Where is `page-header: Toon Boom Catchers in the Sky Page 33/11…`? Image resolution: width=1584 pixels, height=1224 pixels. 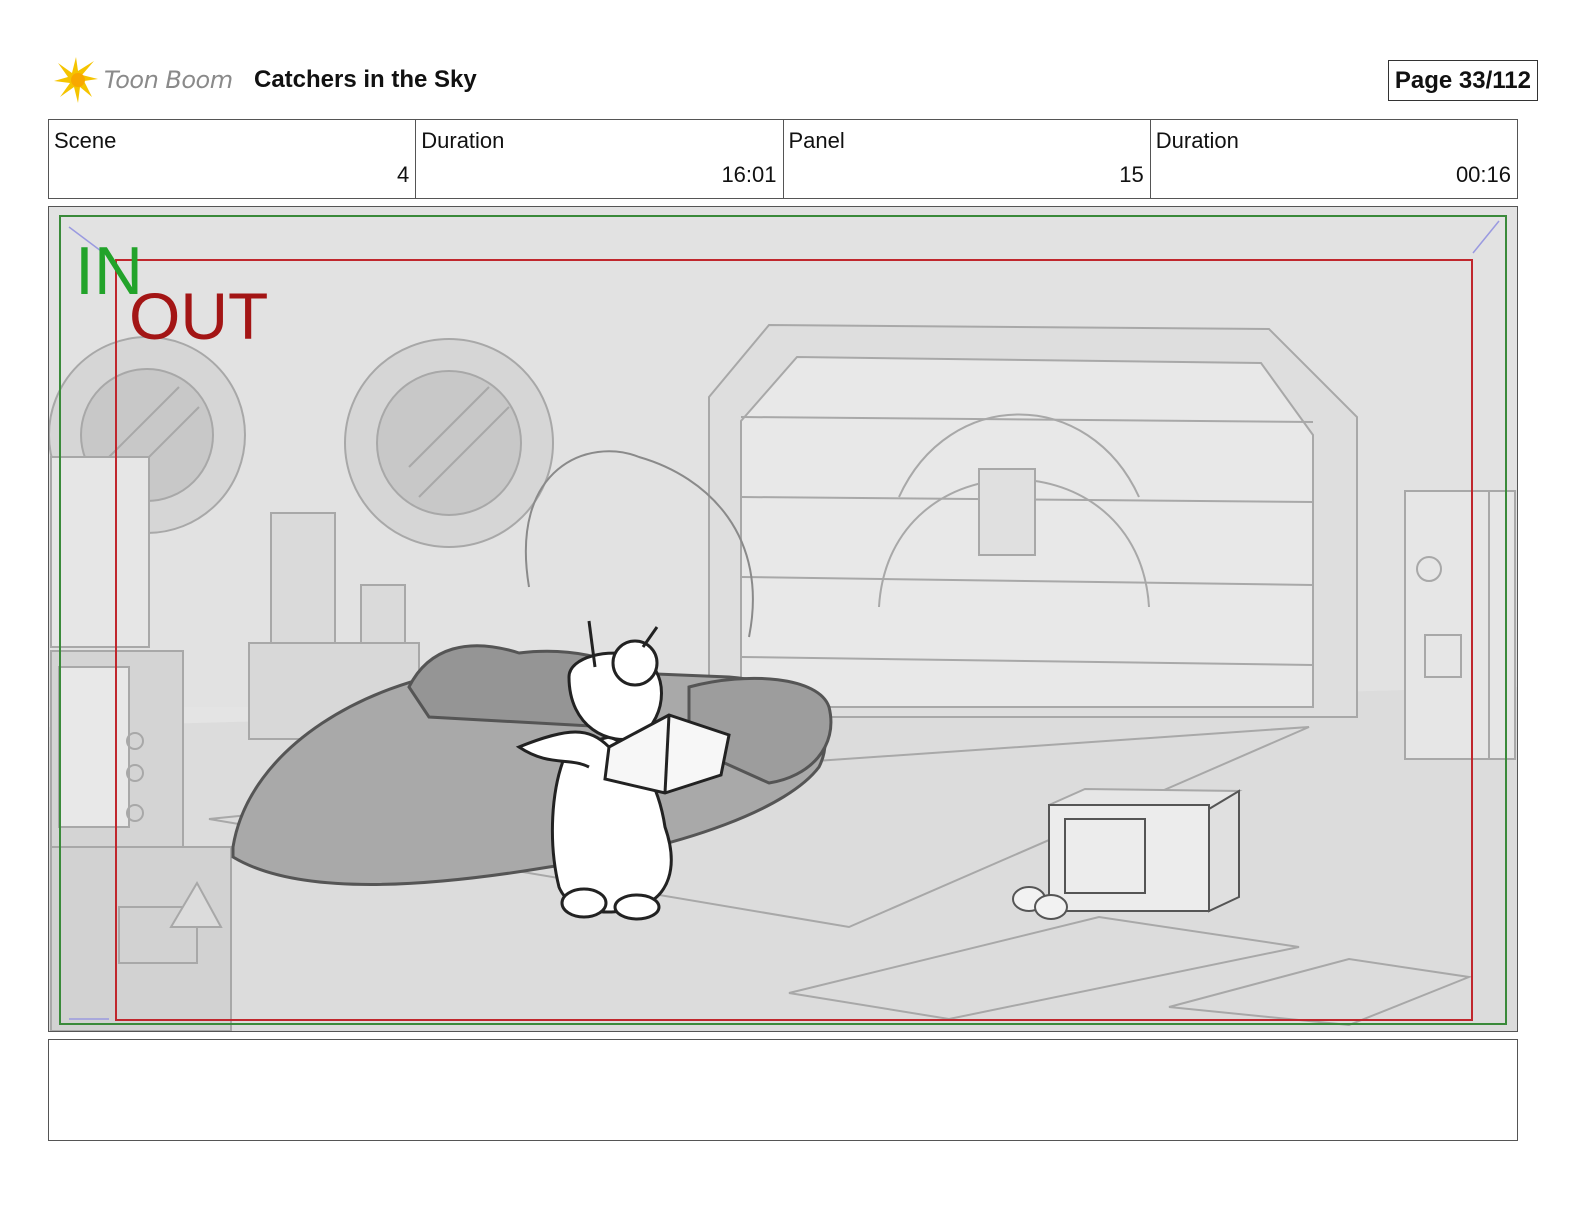
page-header: Toon Boom Catchers in the Sky Page 33/11… is located at coordinates (793, 80).